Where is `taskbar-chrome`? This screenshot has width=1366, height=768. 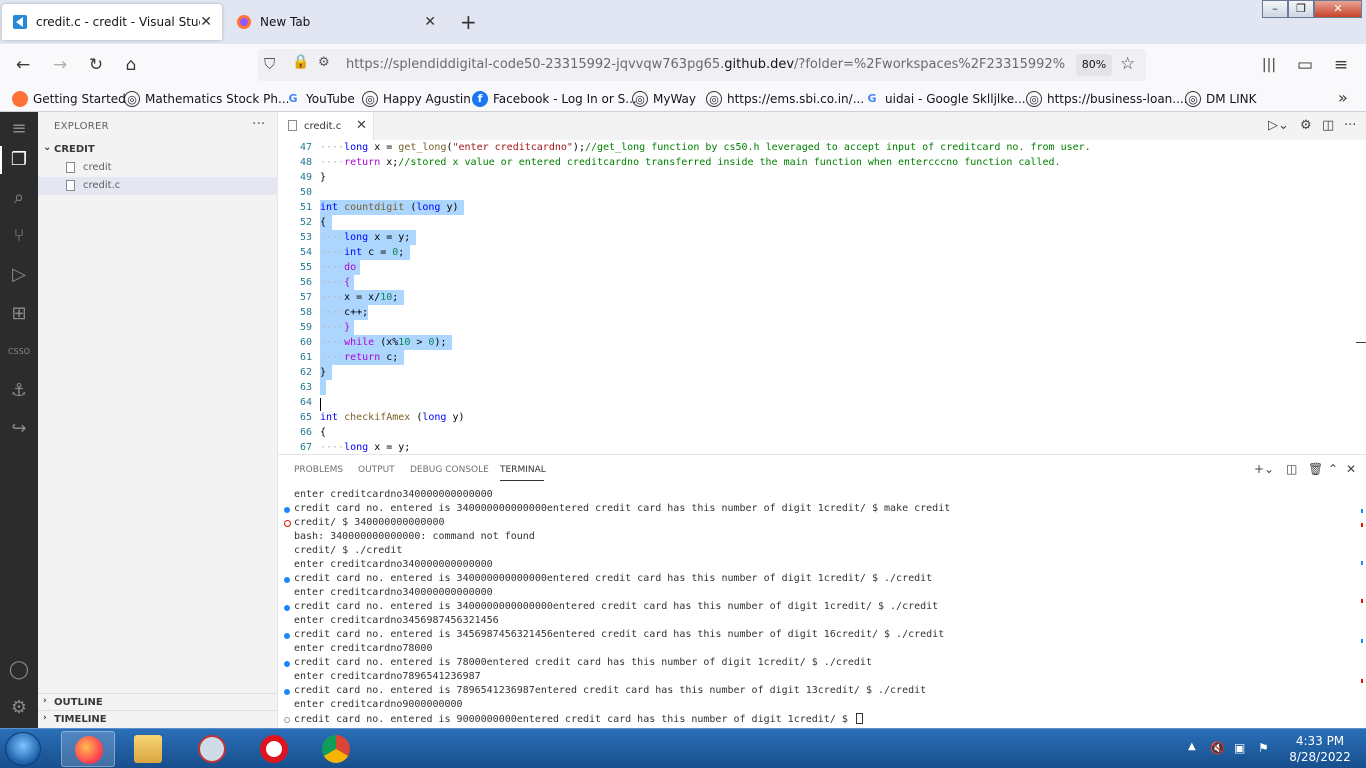 taskbar-chrome is located at coordinates (336, 749).